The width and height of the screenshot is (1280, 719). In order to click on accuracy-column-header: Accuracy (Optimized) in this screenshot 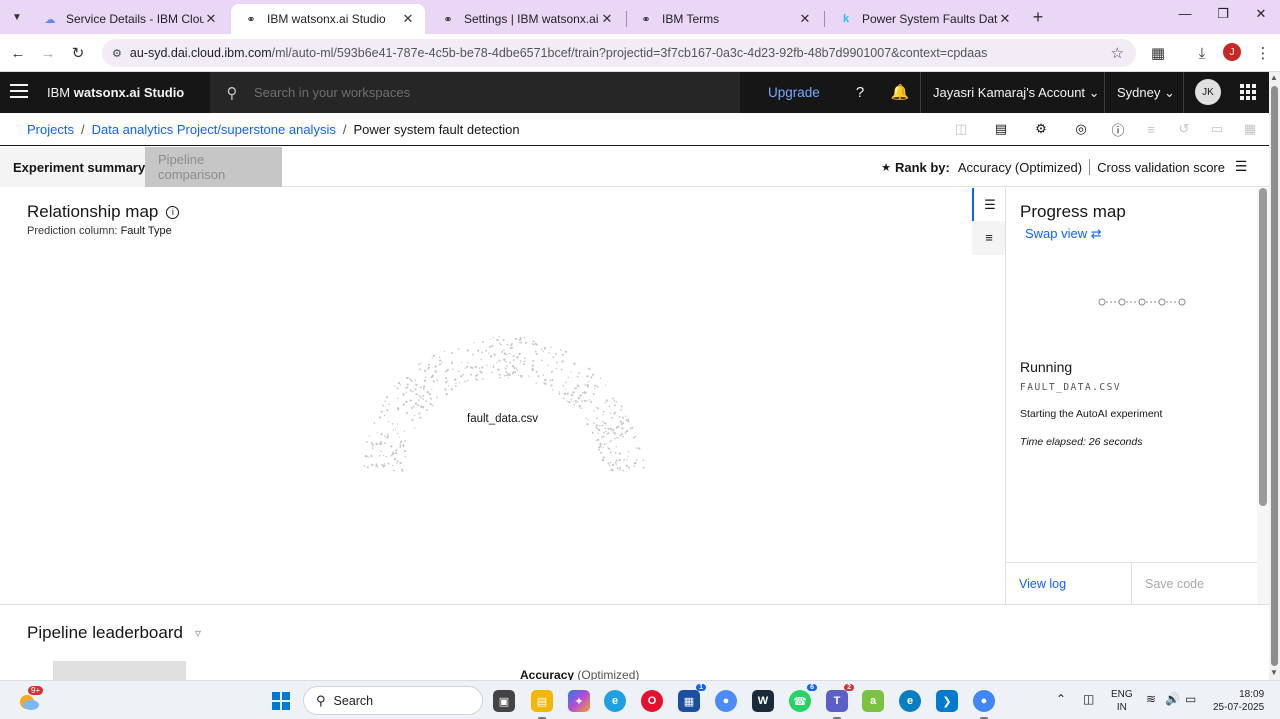, I will do `click(579, 674)`.